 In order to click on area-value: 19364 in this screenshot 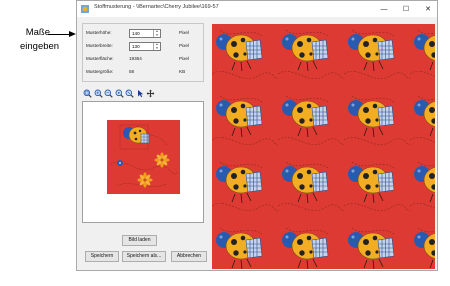, I will do `click(135, 58)`.